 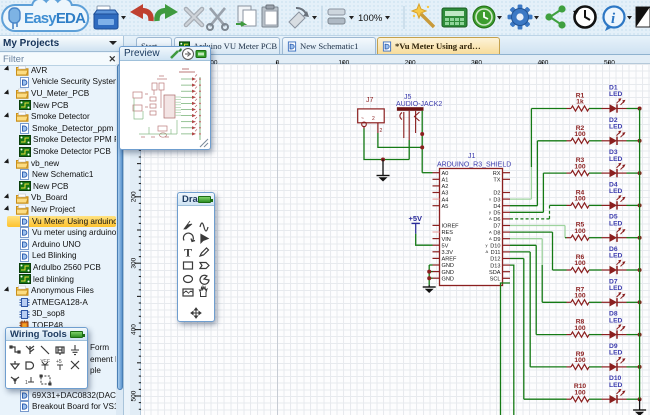 I want to click on svg-text: A0, so click(x=445, y=174).